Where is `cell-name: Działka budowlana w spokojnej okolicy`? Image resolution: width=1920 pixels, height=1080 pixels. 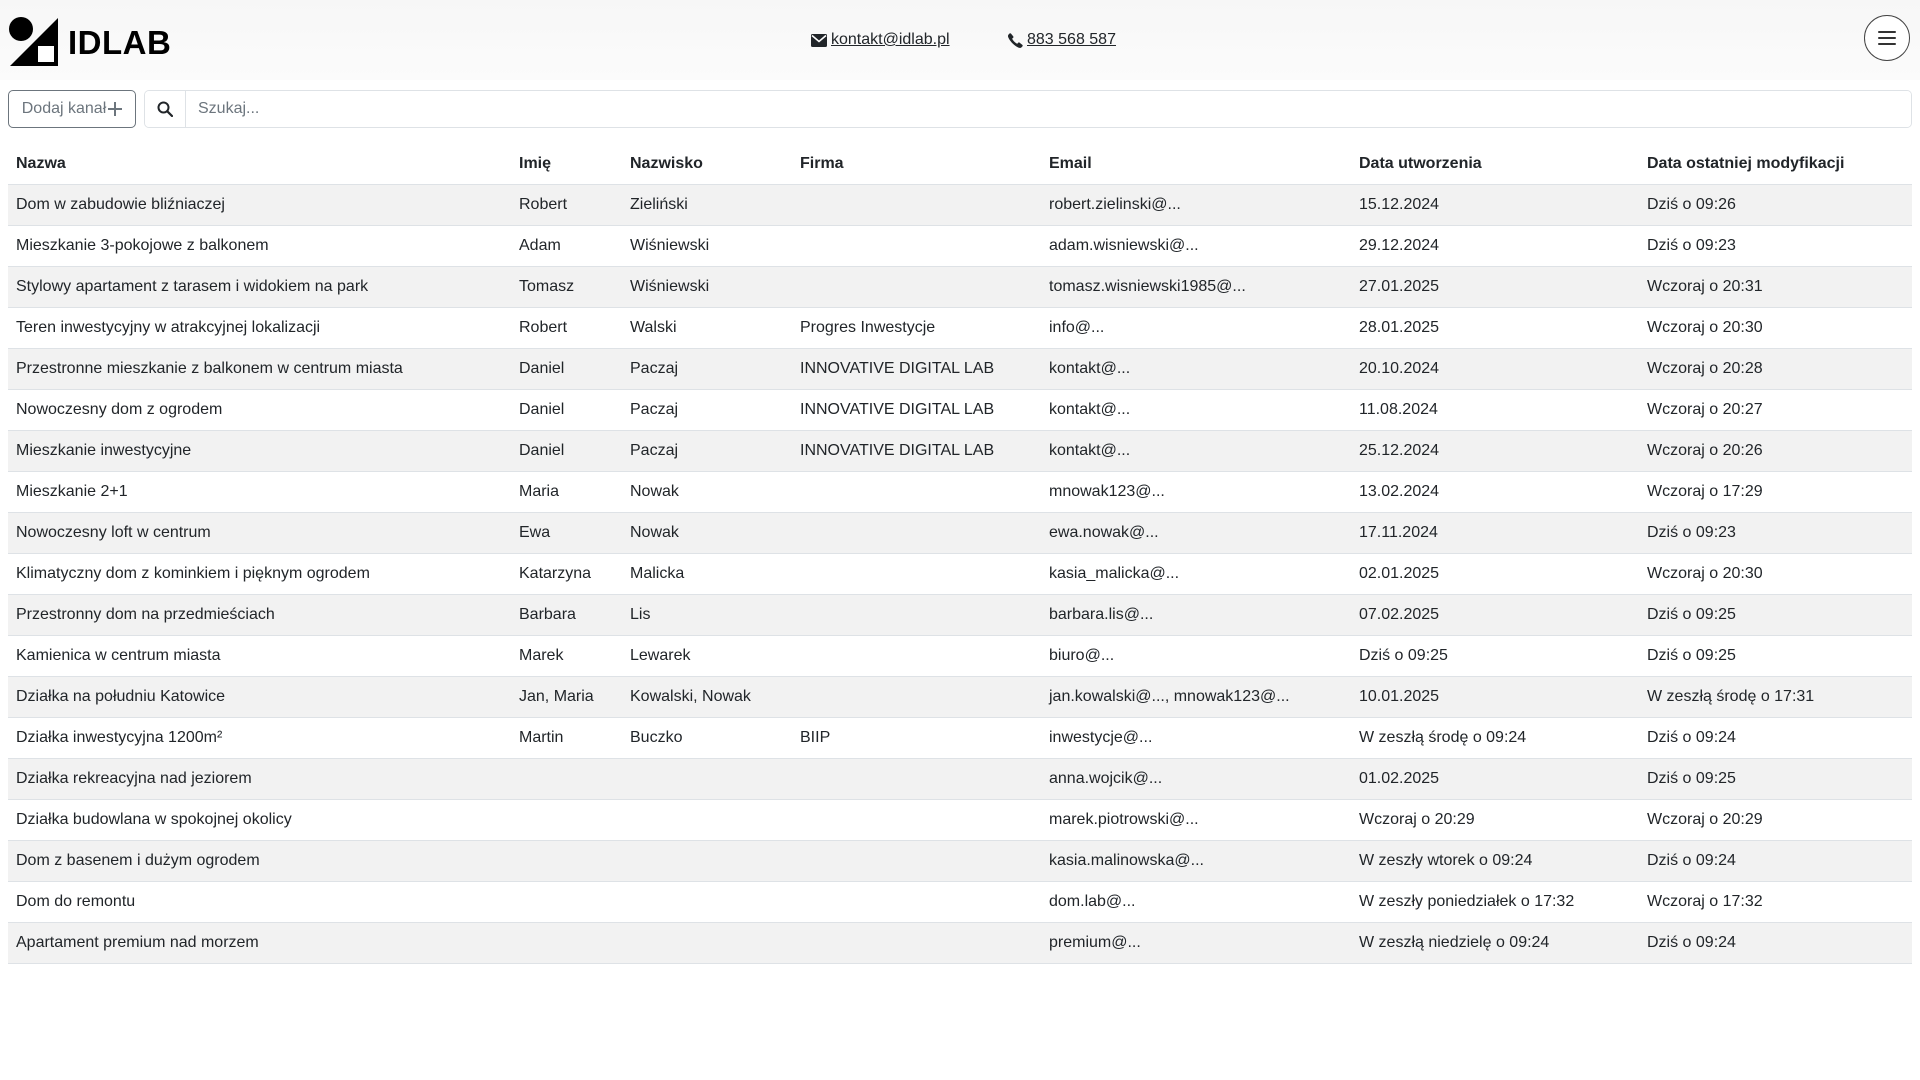 cell-name: Działka budowlana w spokojnej okolicy is located at coordinates (259, 820).